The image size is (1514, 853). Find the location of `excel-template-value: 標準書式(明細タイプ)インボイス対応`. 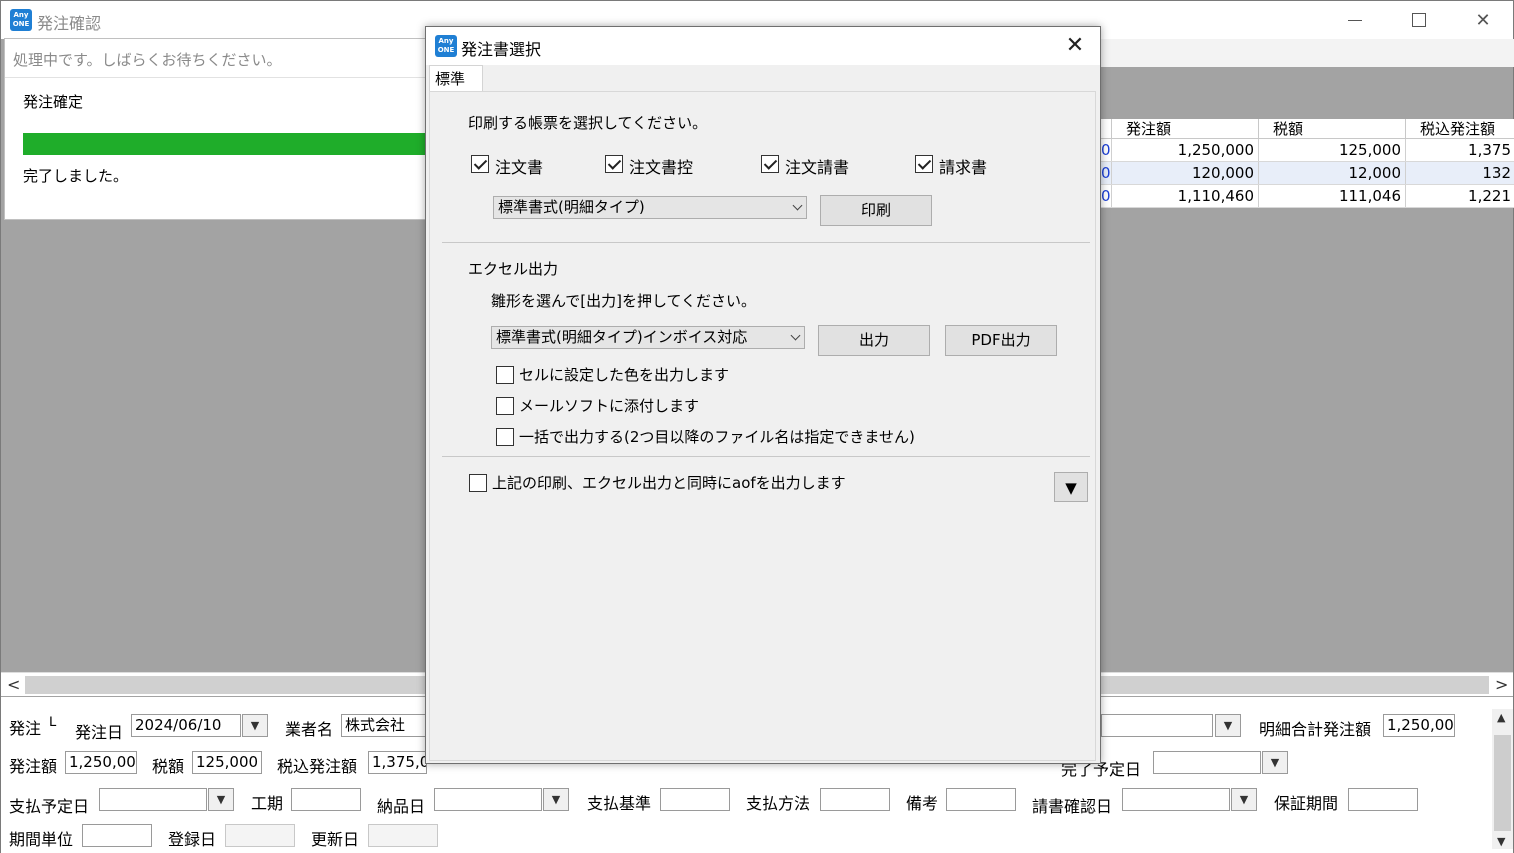

excel-template-value: 標準書式(明細タイプ)インボイス対応 is located at coordinates (622, 337).